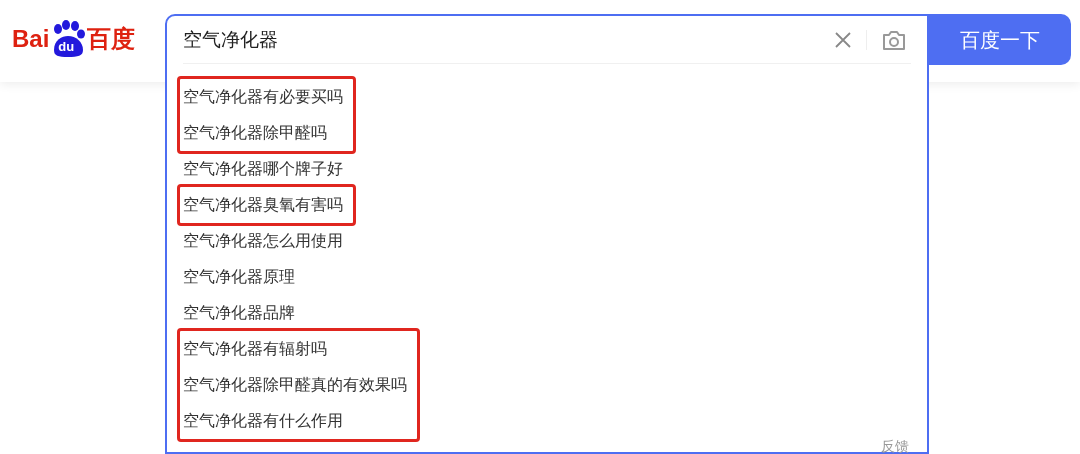 This screenshot has width=1080, height=454. What do you see at coordinates (295, 421) in the screenshot?
I see `suggestion-item: 空气净化器有什么作用` at bounding box center [295, 421].